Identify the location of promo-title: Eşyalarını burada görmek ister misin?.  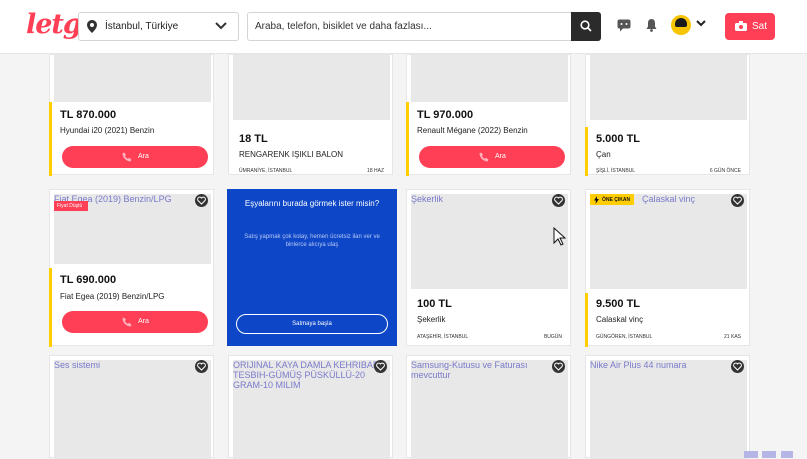
(312, 203).